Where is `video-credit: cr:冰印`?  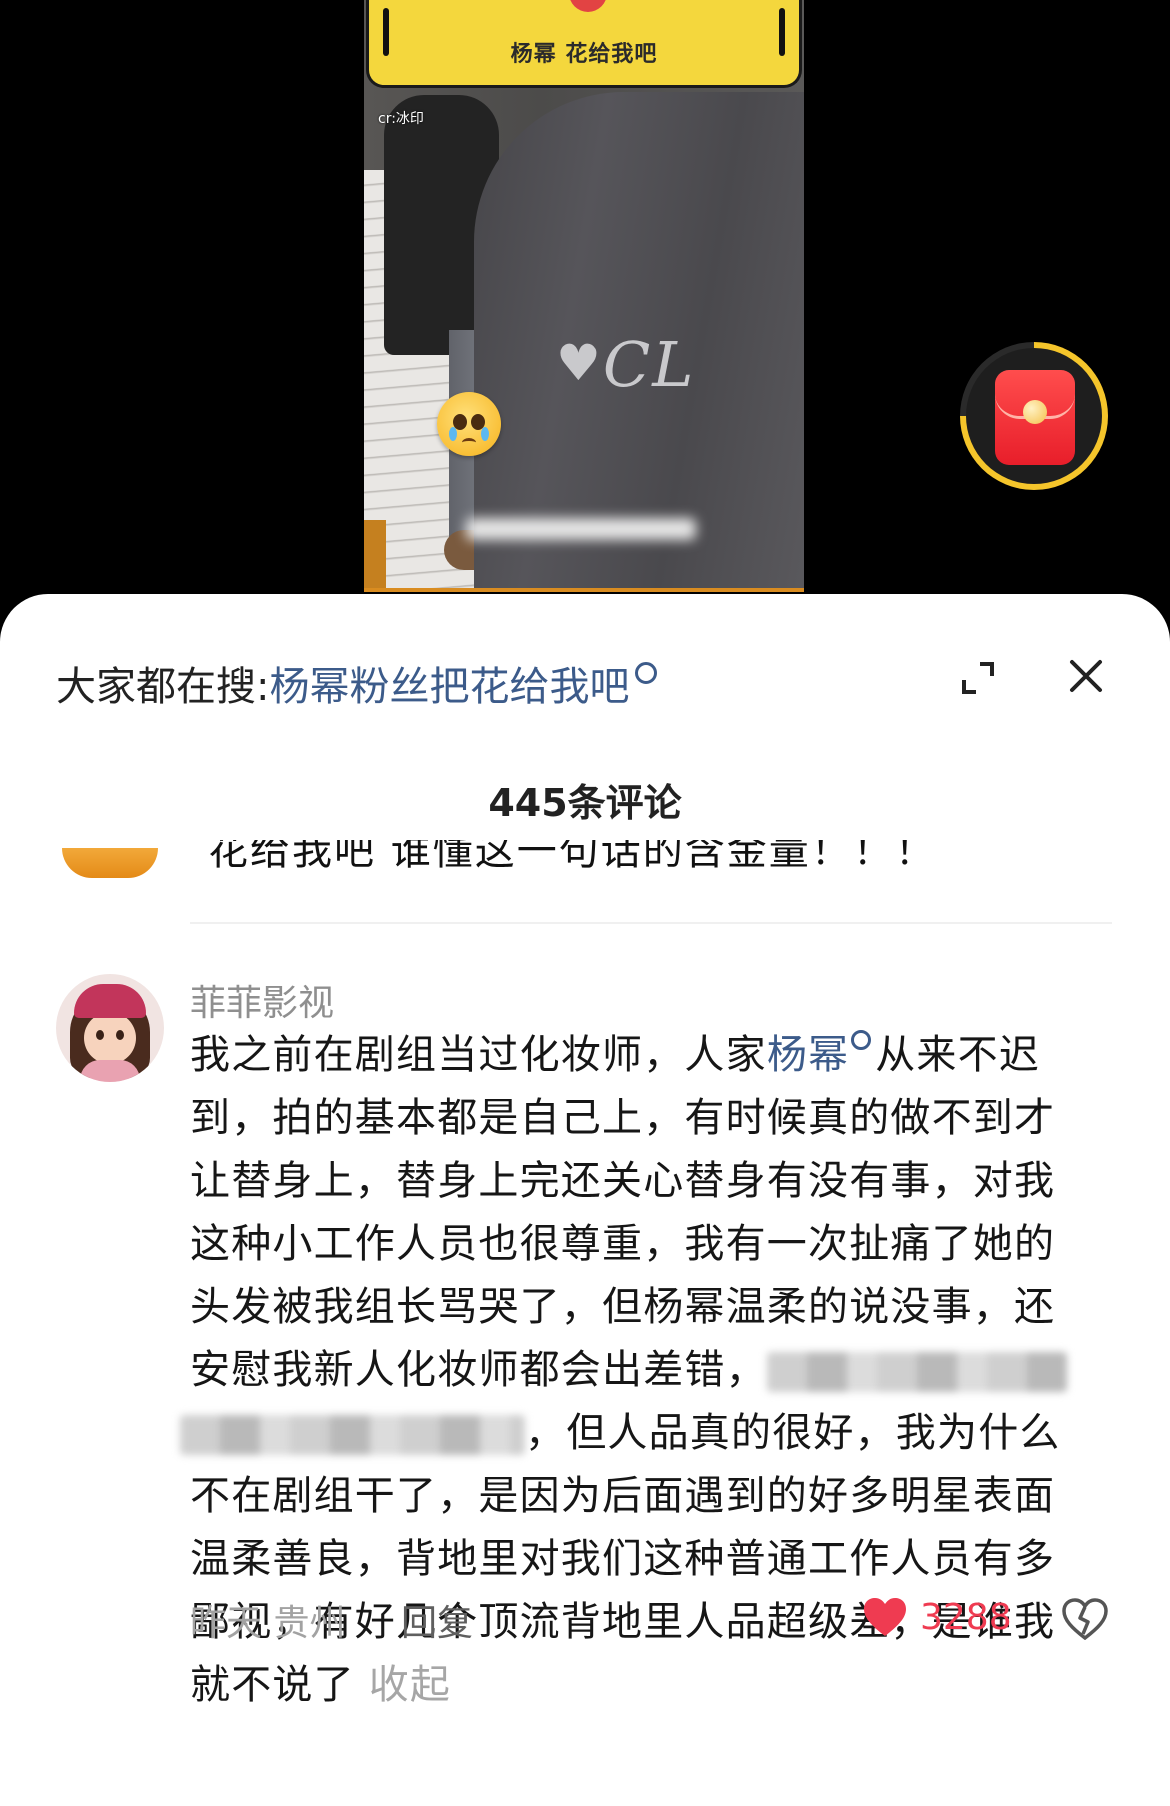 video-credit: cr:冰印 is located at coordinates (401, 119).